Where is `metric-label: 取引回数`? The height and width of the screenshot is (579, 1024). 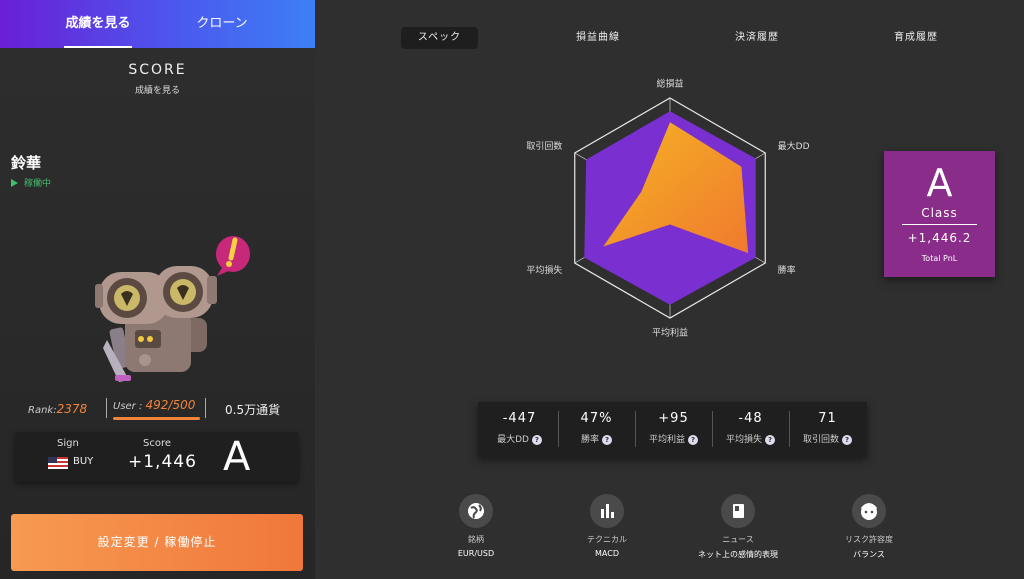 metric-label: 取引回数 is located at coordinates (820, 440).